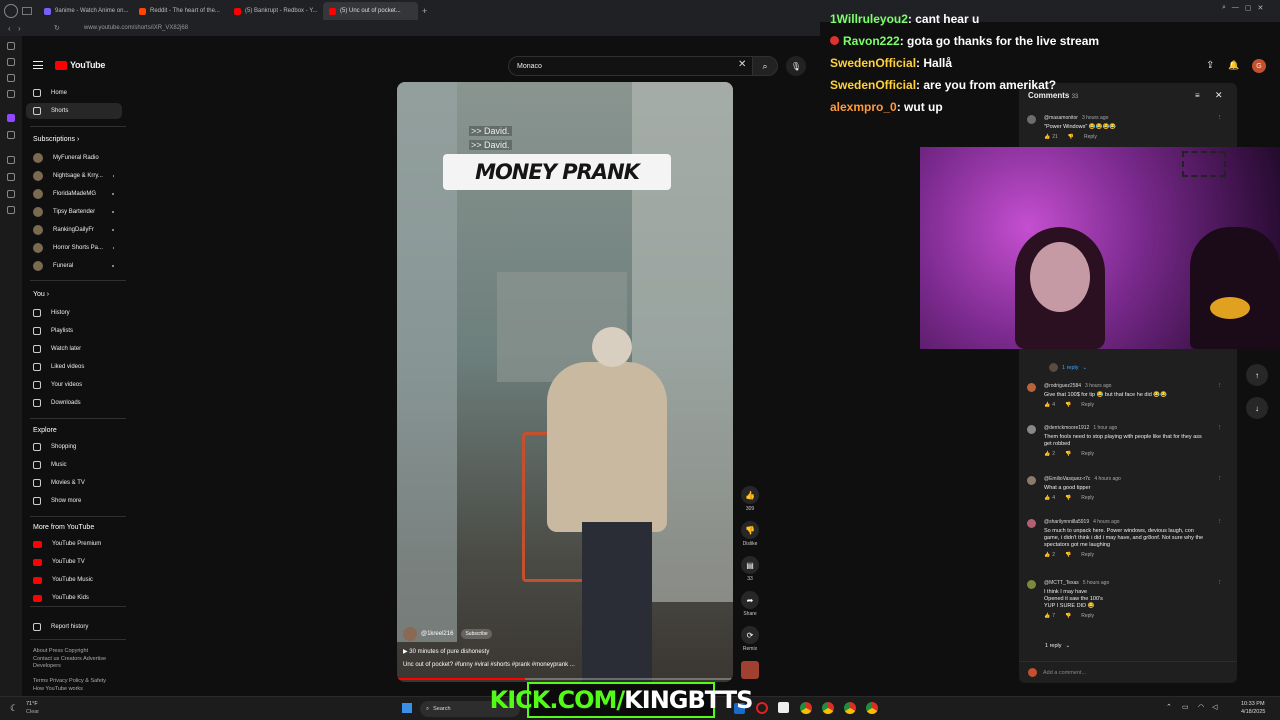 The height and width of the screenshot is (720, 1280). What do you see at coordinates (74, 313) in the screenshot?
I see `sidebar-item-history: History` at bounding box center [74, 313].